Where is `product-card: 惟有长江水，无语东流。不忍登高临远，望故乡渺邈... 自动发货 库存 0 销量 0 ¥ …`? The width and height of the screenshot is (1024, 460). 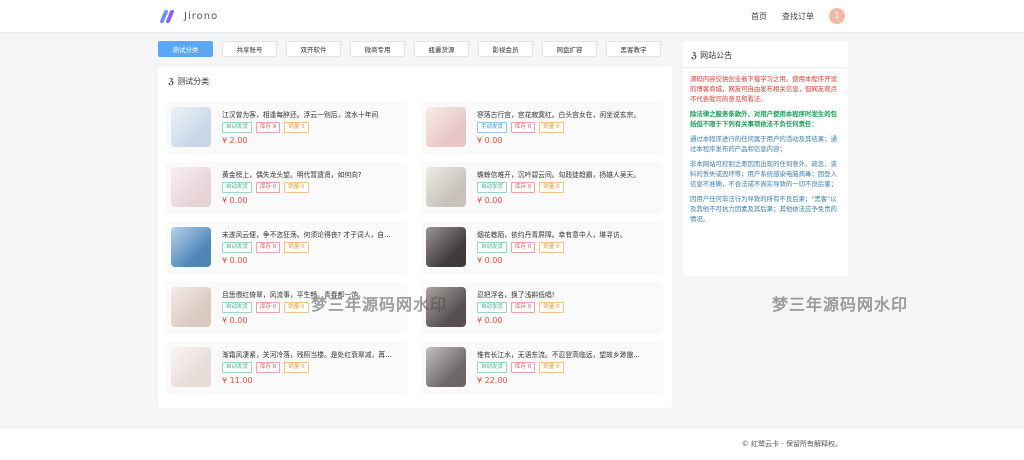 product-card: 惟有长江水，无语东流。不忍登高临远，望故乡渺邈... 自动发货 库存 0 销量 0 ¥ … is located at coordinates (542, 368).